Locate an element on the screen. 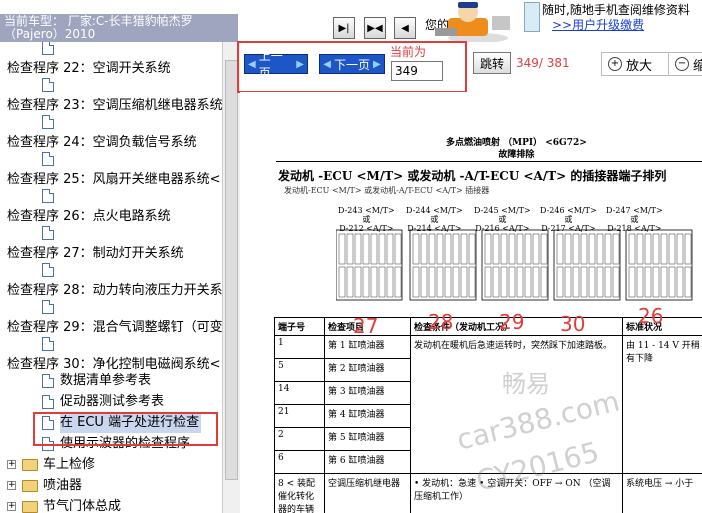  tree-scrollbar-thumb is located at coordinates (231, 270).